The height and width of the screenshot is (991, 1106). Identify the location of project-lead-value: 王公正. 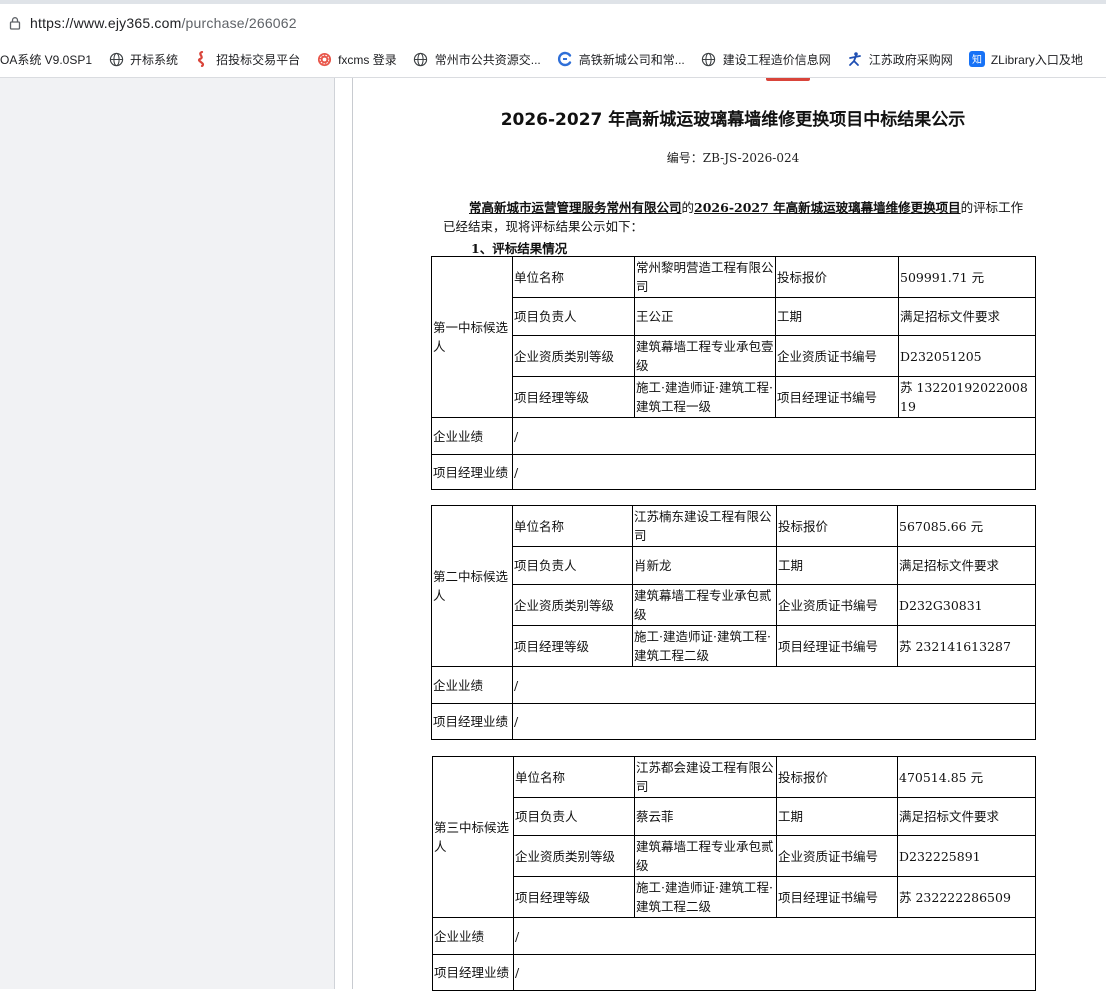
(705, 316).